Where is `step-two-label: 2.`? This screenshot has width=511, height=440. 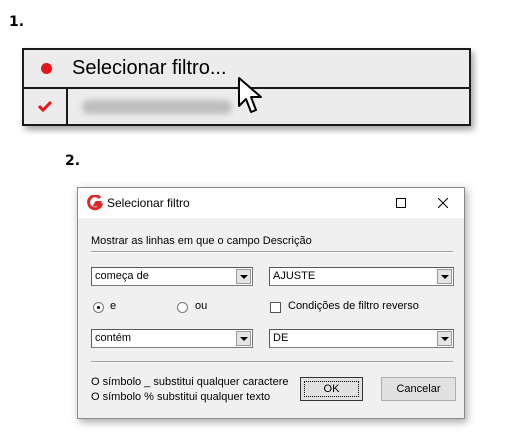
step-two-label: 2. is located at coordinates (73, 161).